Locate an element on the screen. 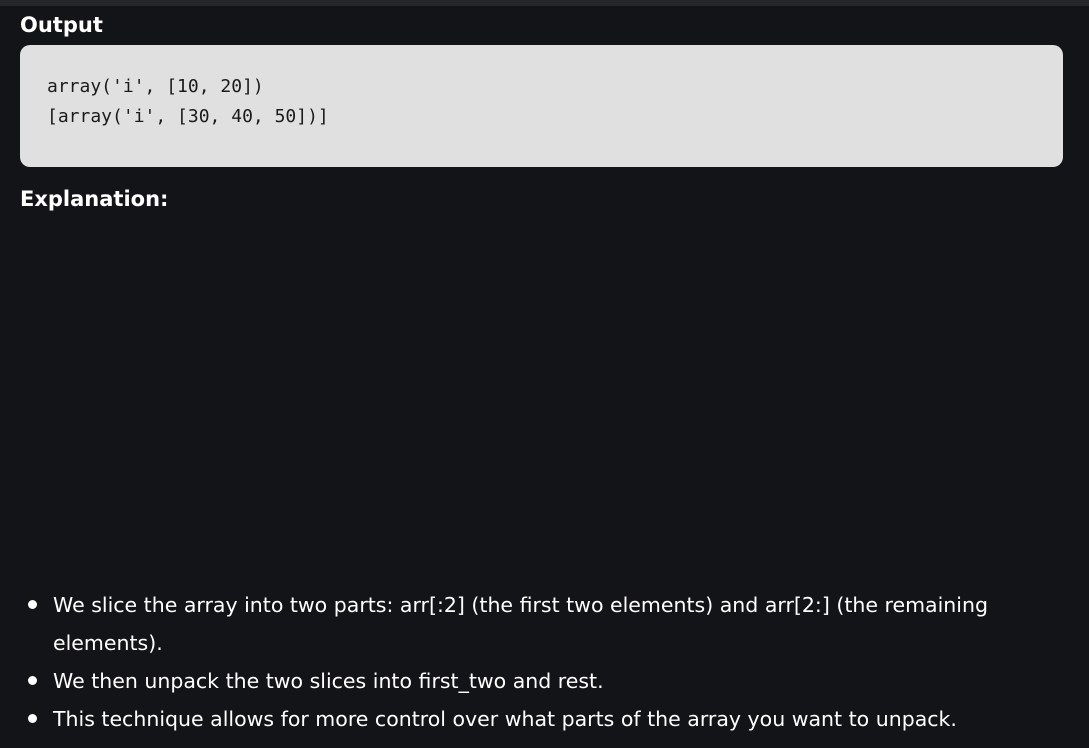 Image resolution: width=1089 pixels, height=748 pixels. explanation-heading: Explanation: is located at coordinates (94, 199).